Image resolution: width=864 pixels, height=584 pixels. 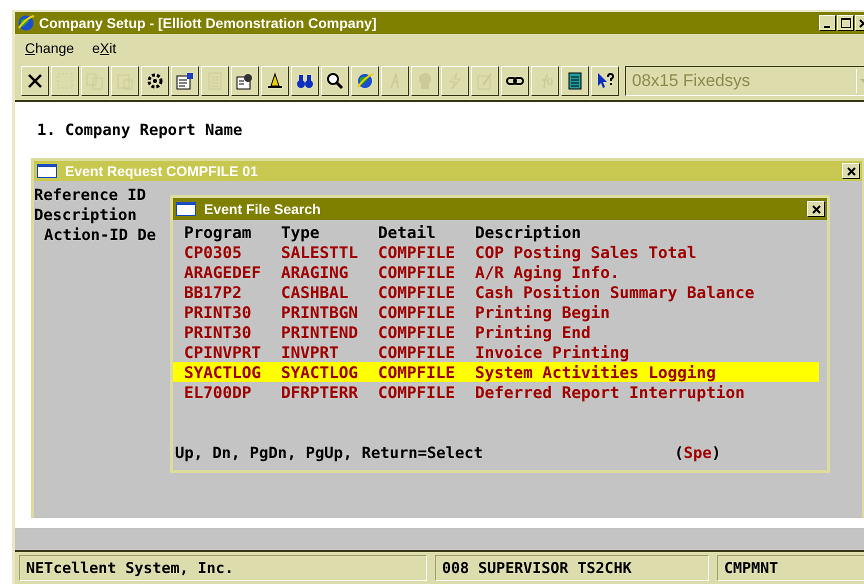 What do you see at coordinates (213, 292) in the screenshot?
I see `table-cell-text: BB17P2` at bounding box center [213, 292].